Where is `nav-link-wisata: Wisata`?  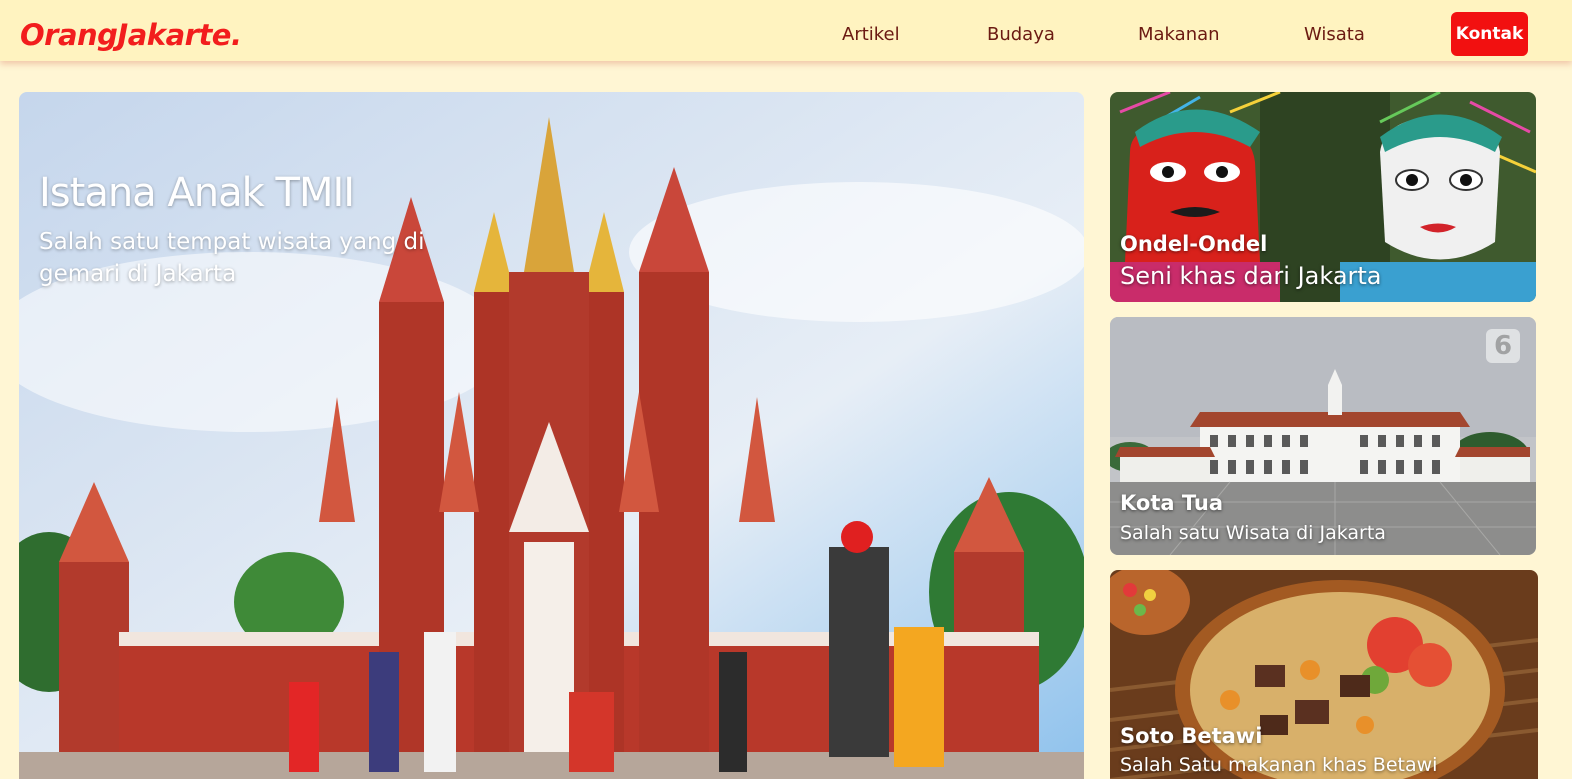 nav-link-wisata: Wisata is located at coordinates (1334, 35).